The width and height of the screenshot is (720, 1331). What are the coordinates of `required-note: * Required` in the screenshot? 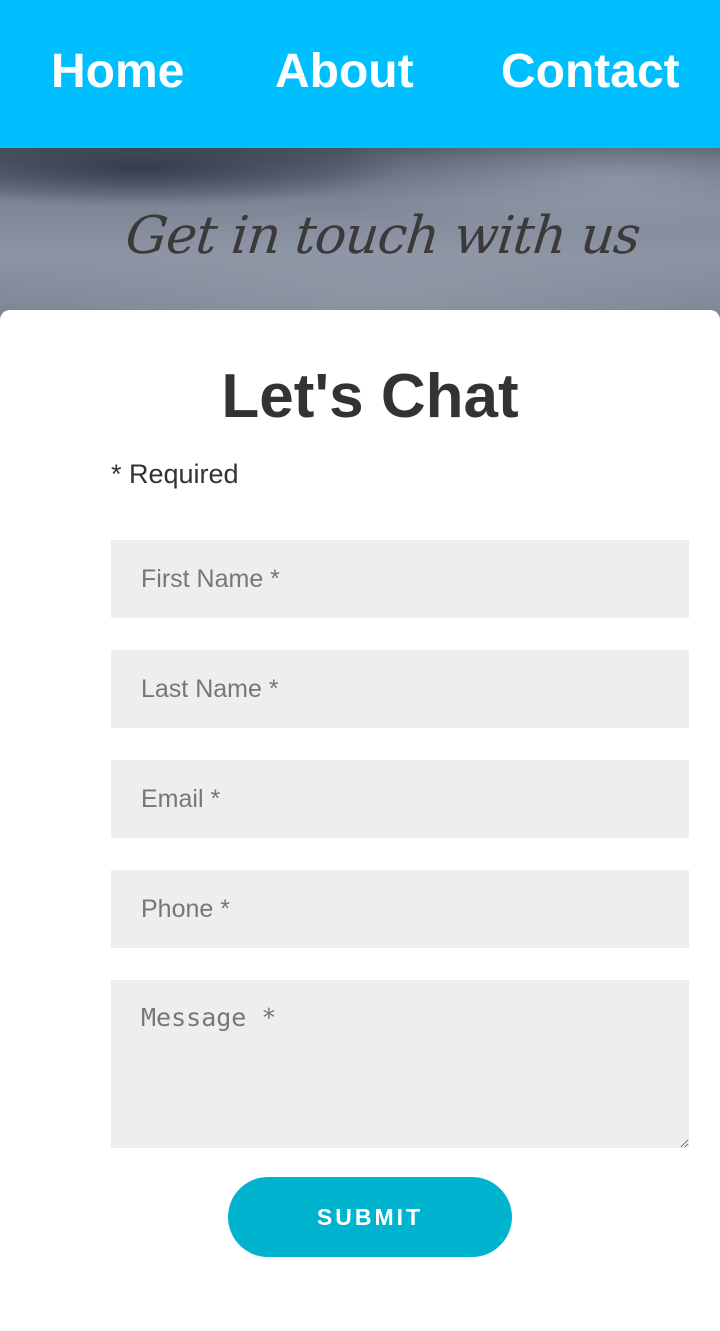 It's located at (175, 474).